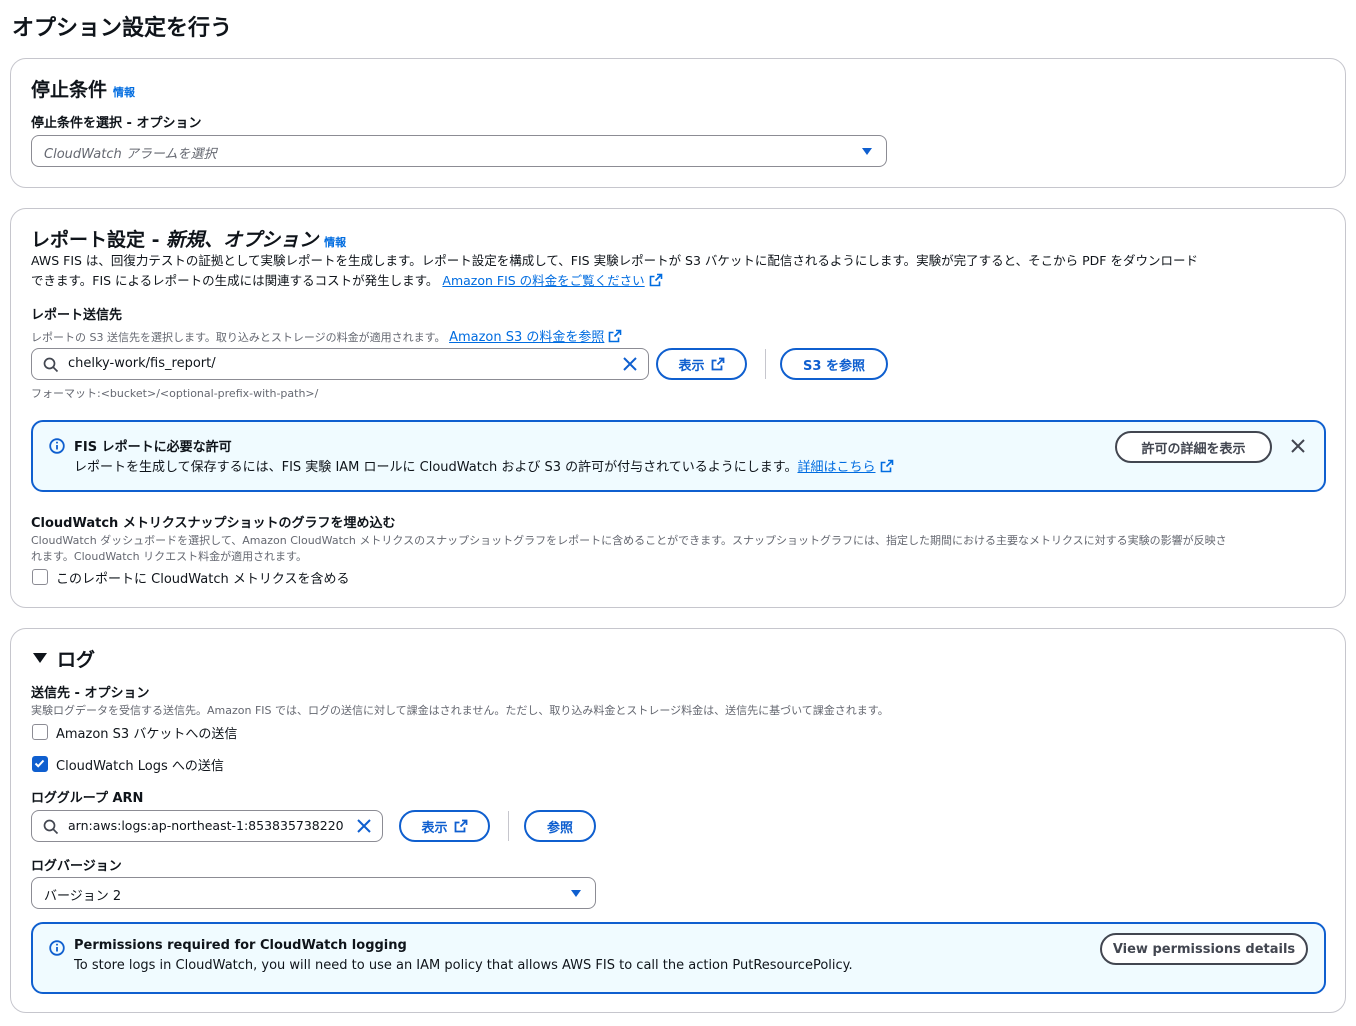  I want to click on s3-pricing-link: Amazon S3 の料金を参照, so click(526, 337).